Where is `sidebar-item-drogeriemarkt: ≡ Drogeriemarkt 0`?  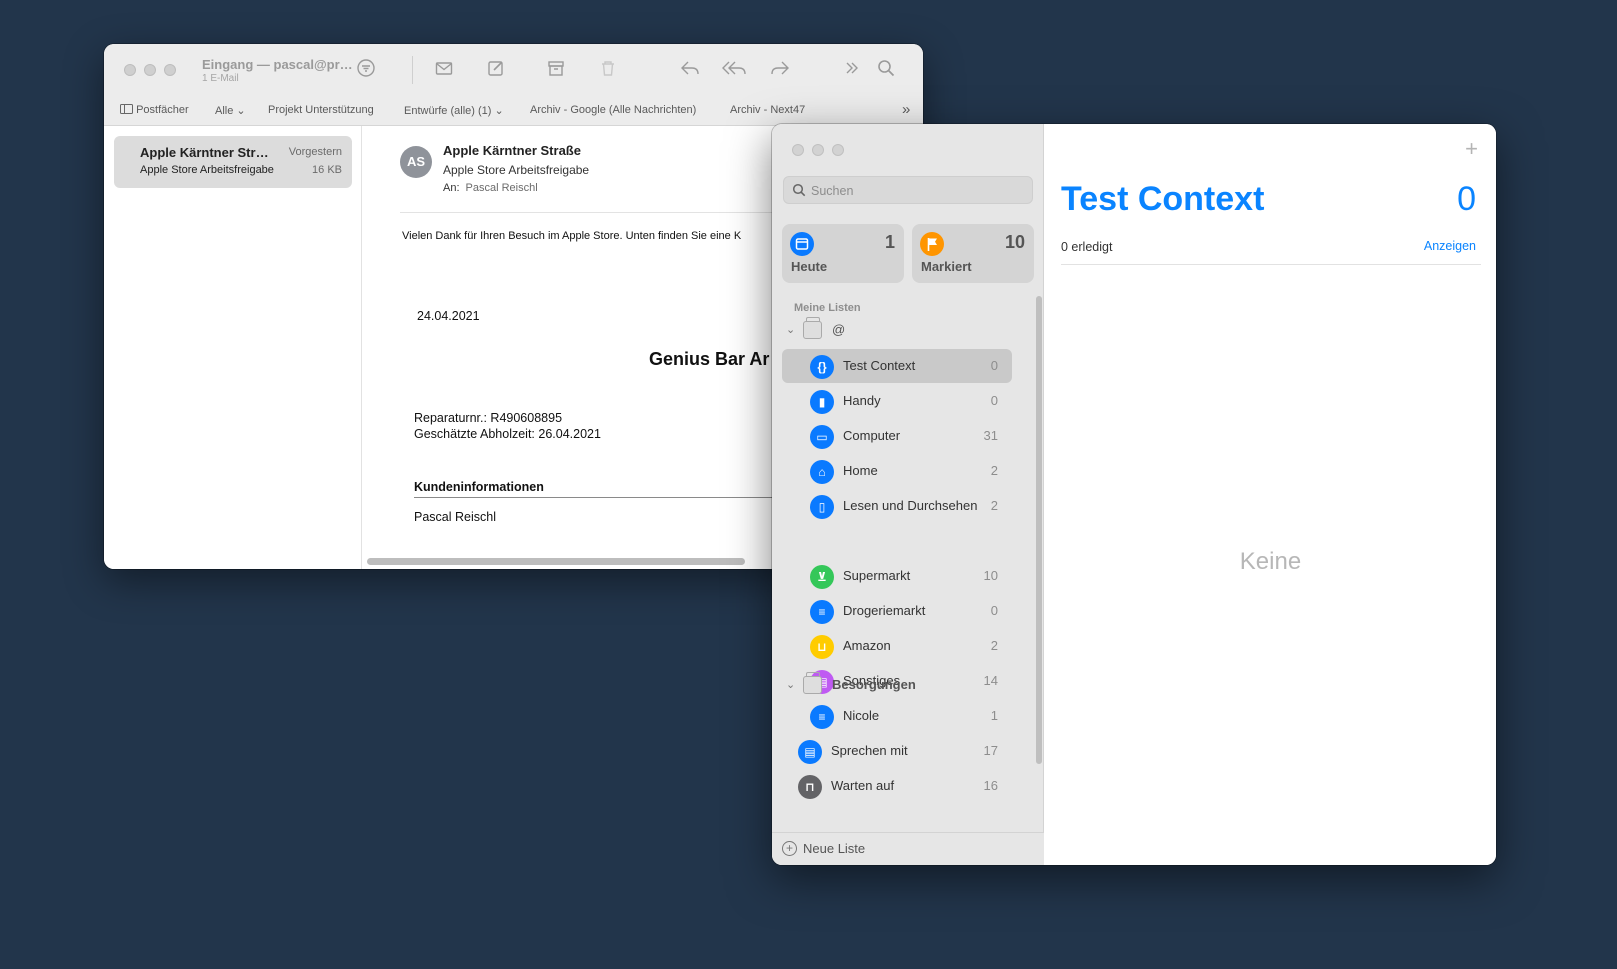 sidebar-item-drogeriemarkt: ≡ Drogeriemarkt 0 is located at coordinates (897, 611).